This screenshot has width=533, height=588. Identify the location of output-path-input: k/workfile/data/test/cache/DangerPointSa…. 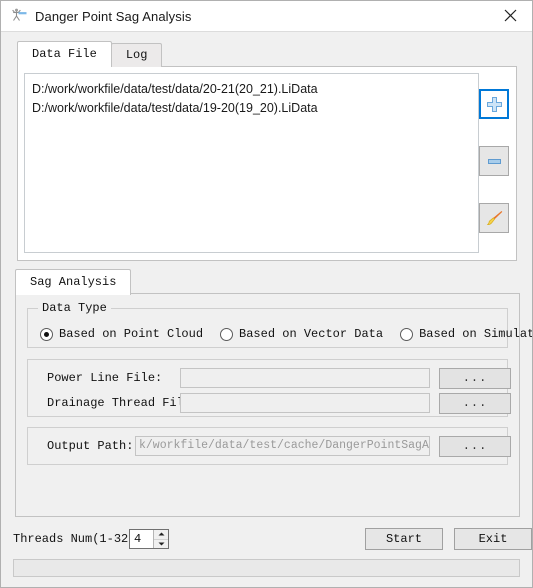
(282, 446).